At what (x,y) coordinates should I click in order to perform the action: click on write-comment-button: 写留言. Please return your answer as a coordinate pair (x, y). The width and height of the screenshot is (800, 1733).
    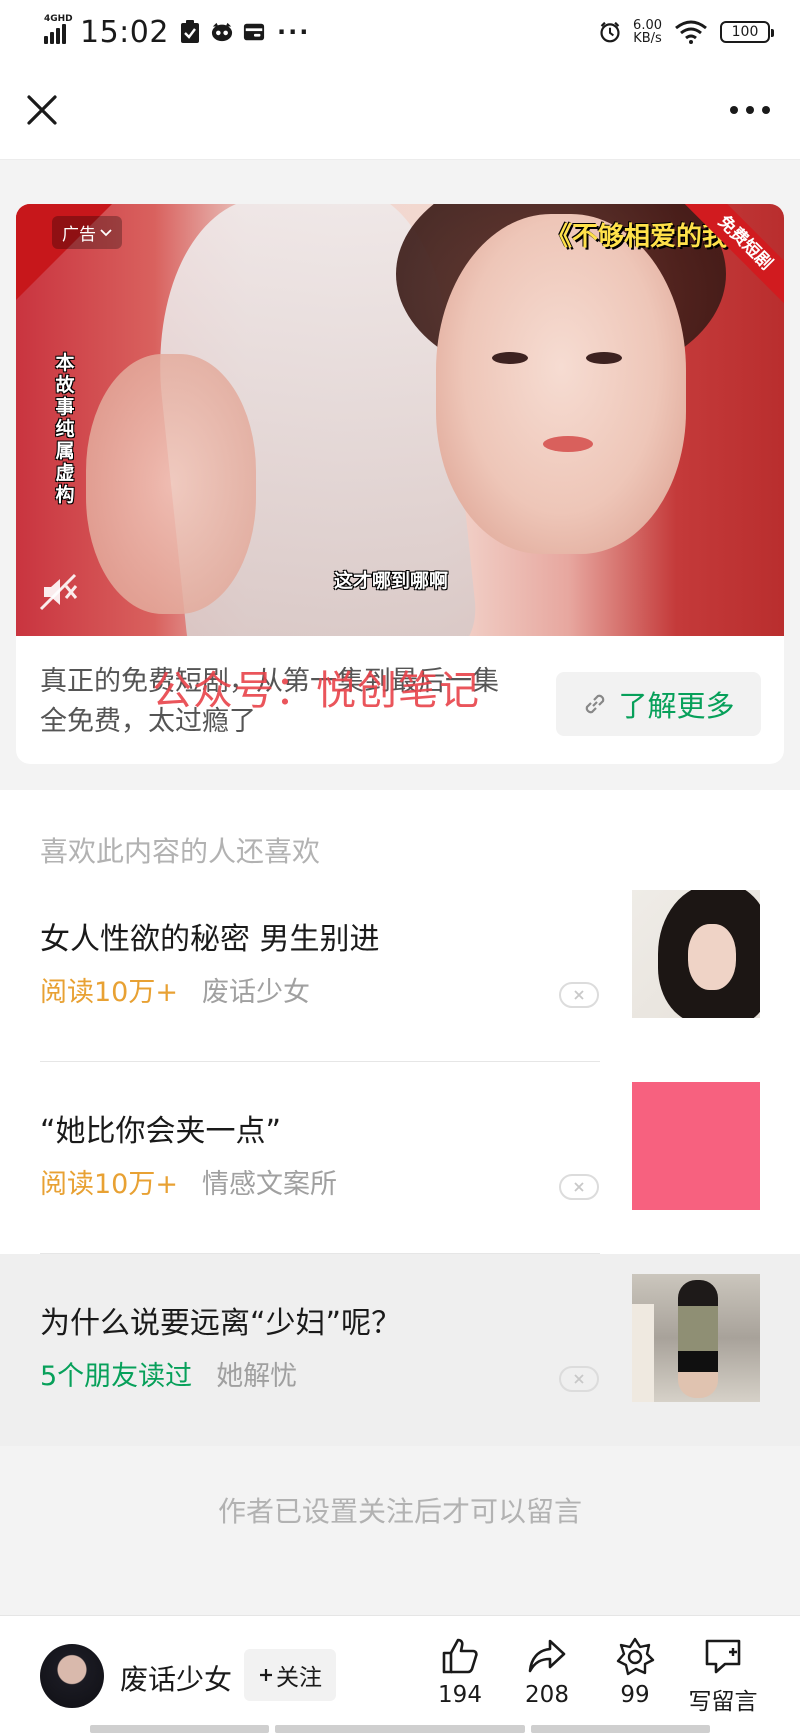
    Looking at the image, I should click on (723, 1676).